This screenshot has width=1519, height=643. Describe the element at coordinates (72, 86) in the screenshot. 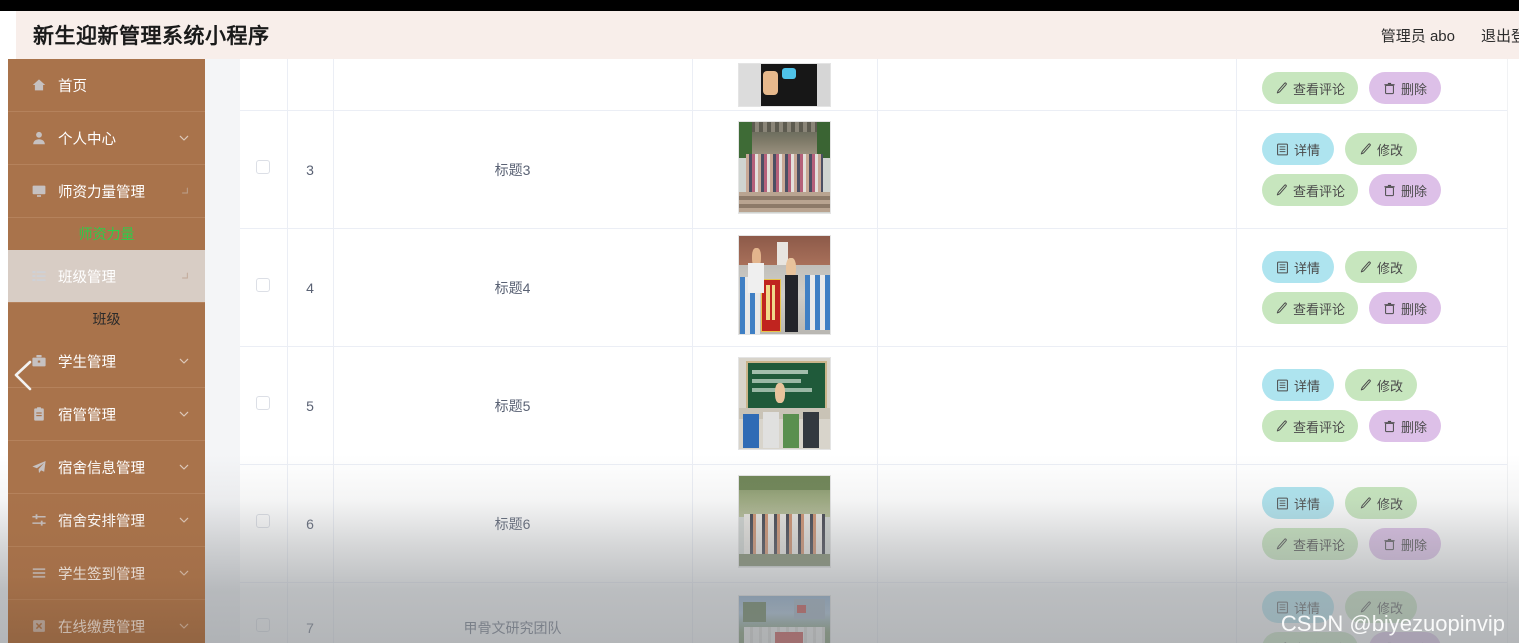

I see `sidebar-item-label: 首页` at that location.